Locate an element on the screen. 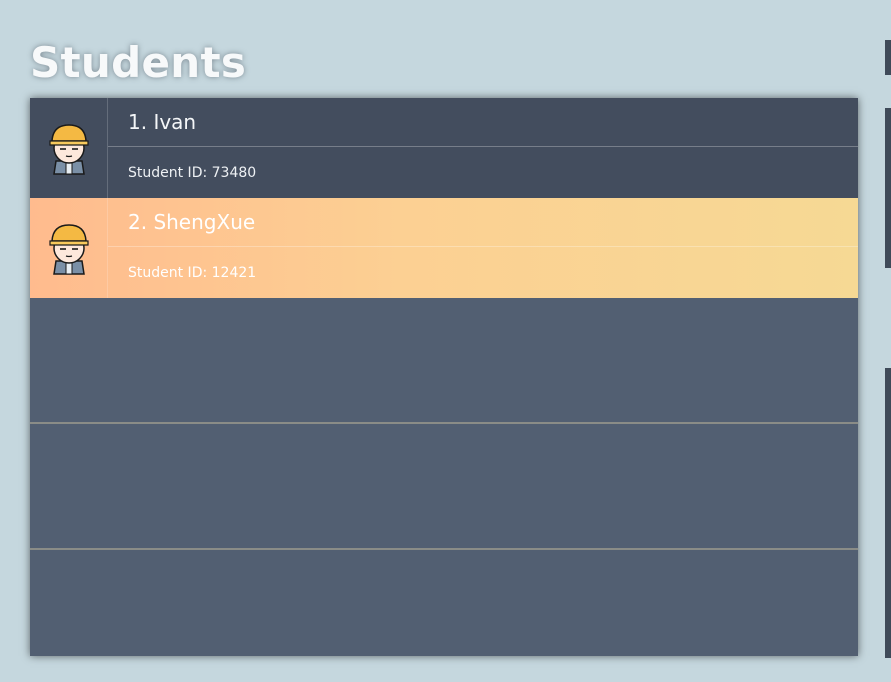 The image size is (891, 682). student-name: 2. ShengXue is located at coordinates (483, 222).